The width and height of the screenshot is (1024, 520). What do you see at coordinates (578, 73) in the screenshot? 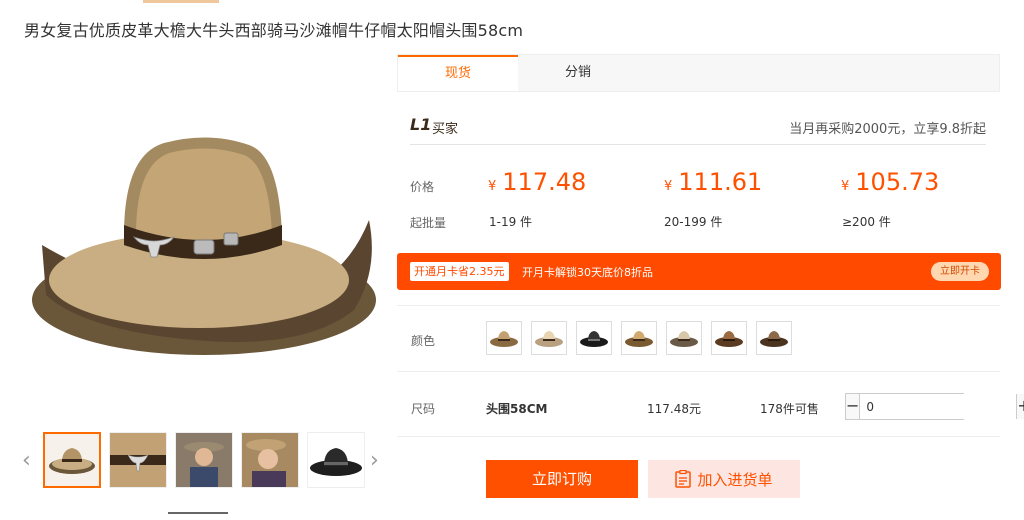
I see `tab-distribution: 分销` at bounding box center [578, 73].